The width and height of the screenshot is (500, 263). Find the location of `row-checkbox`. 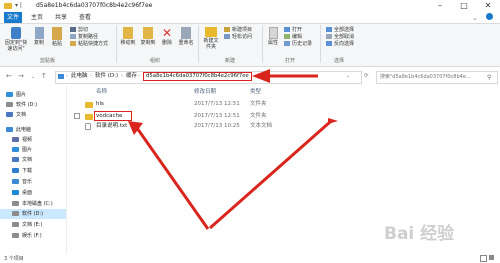

row-checkbox is located at coordinates (77, 116).